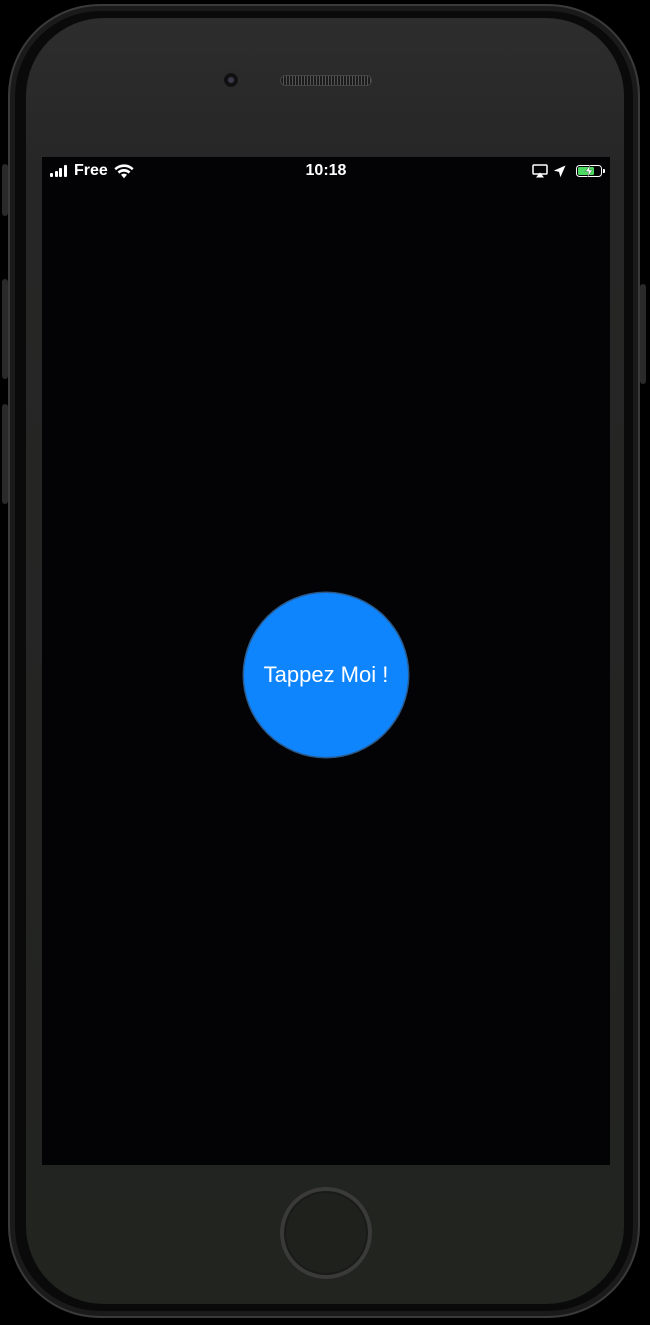  I want to click on charging-bolt-icon, so click(589, 171).